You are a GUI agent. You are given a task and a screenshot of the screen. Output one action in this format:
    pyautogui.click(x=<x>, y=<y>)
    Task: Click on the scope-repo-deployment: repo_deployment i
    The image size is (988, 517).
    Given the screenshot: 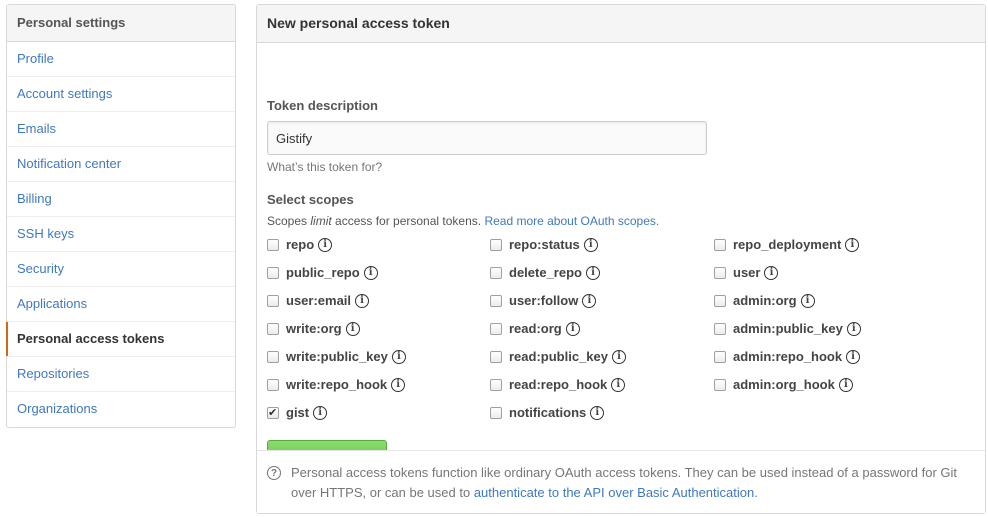 What is the action you would take?
    pyautogui.click(x=787, y=245)
    